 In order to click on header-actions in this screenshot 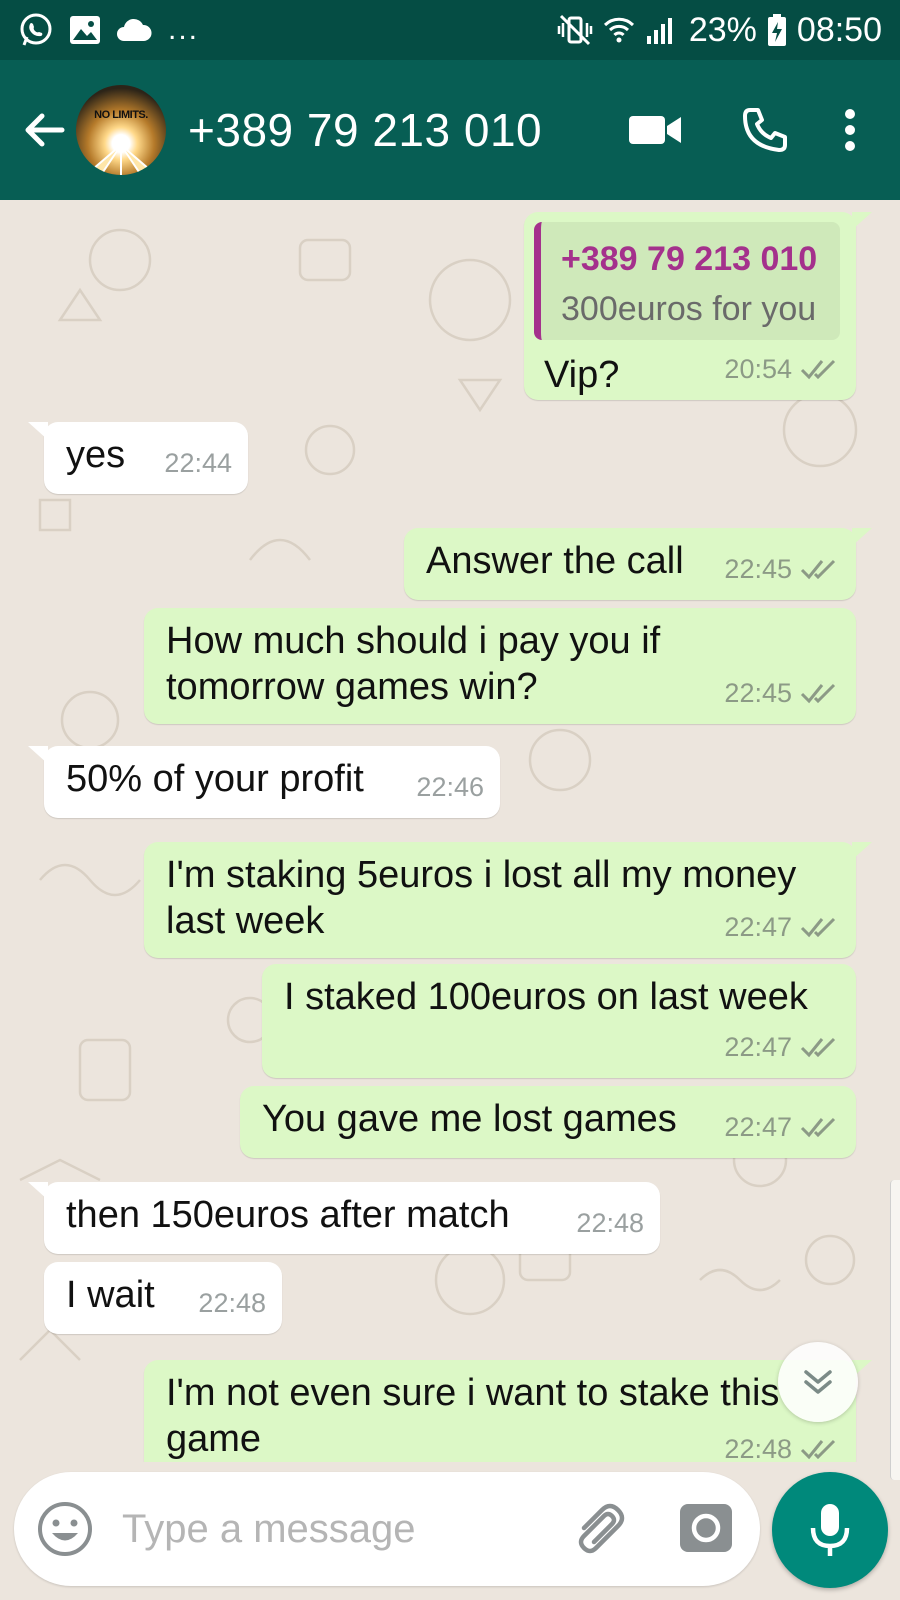, I will do `click(750, 130)`.